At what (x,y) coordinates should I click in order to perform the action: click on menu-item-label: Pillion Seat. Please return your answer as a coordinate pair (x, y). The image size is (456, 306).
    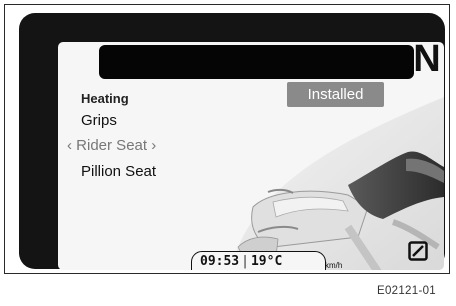
    Looking at the image, I should click on (119, 171).